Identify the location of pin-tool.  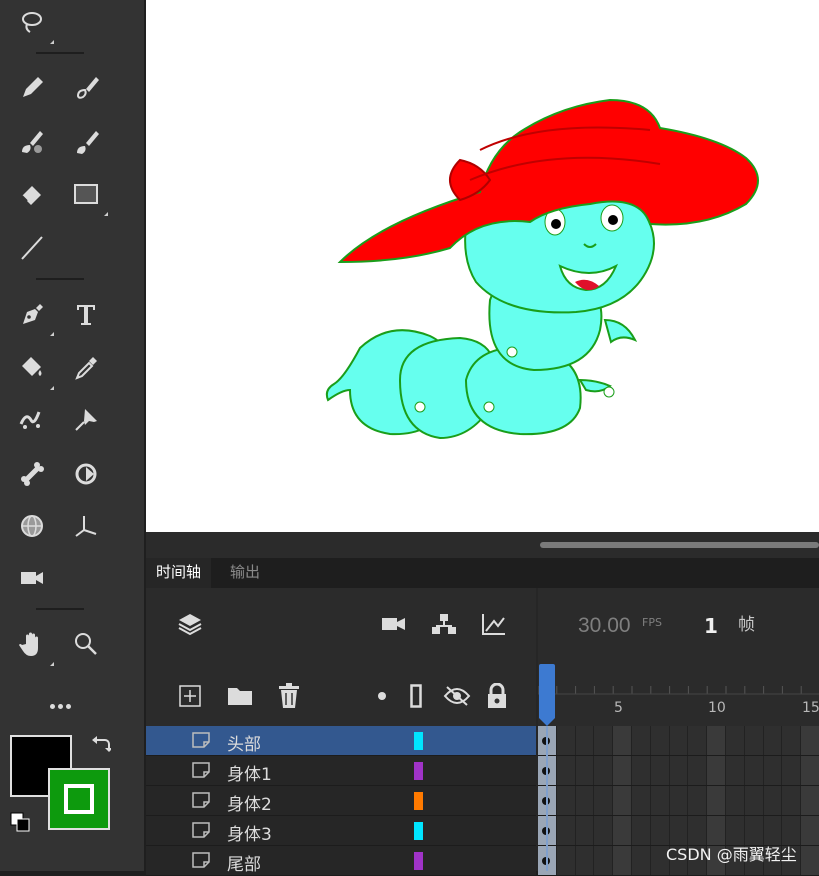
(86, 420).